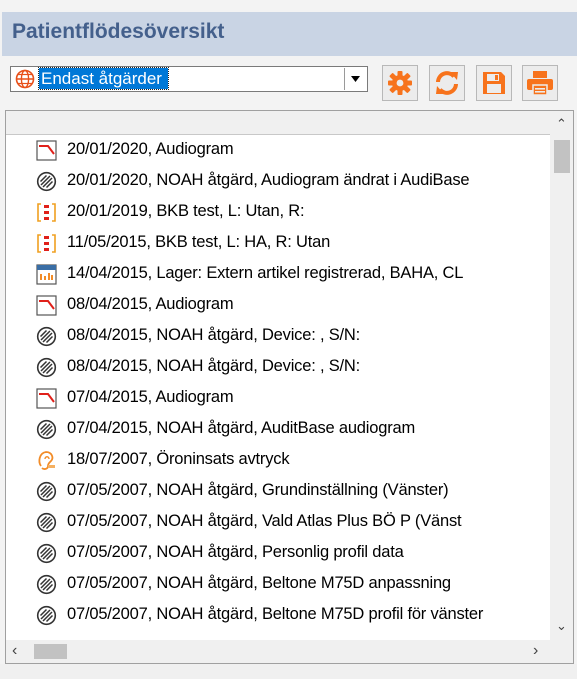 The height and width of the screenshot is (679, 577). Describe the element at coordinates (103, 78) in the screenshot. I see `filter-selected-value: Endast åtgärder` at that location.